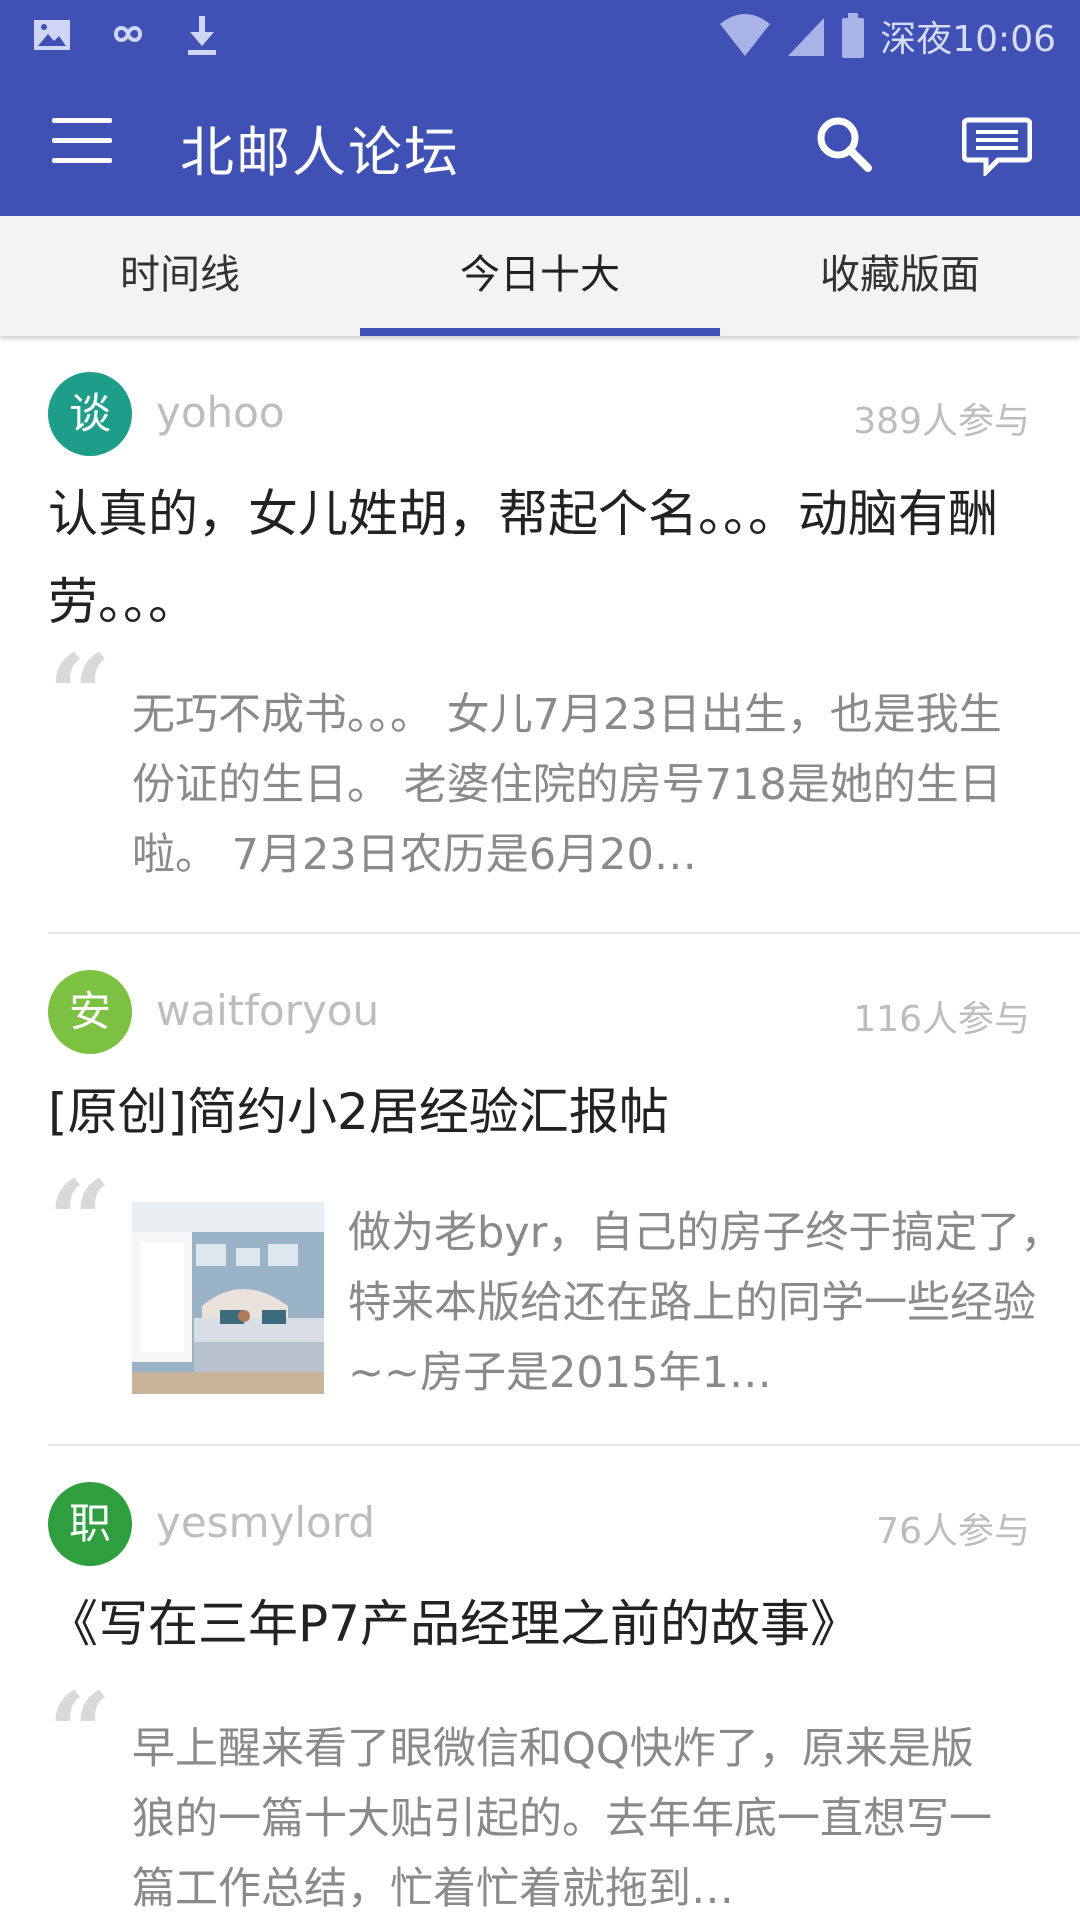  I want to click on image-icon, so click(52, 35).